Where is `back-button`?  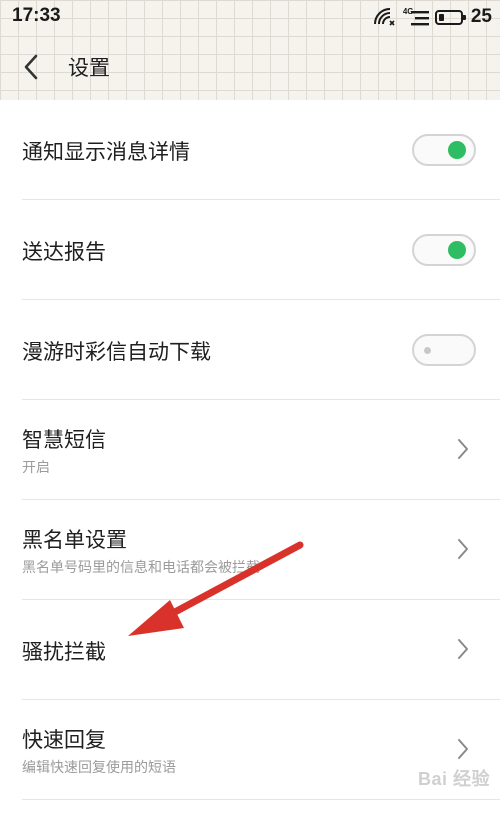 back-button is located at coordinates (31, 67).